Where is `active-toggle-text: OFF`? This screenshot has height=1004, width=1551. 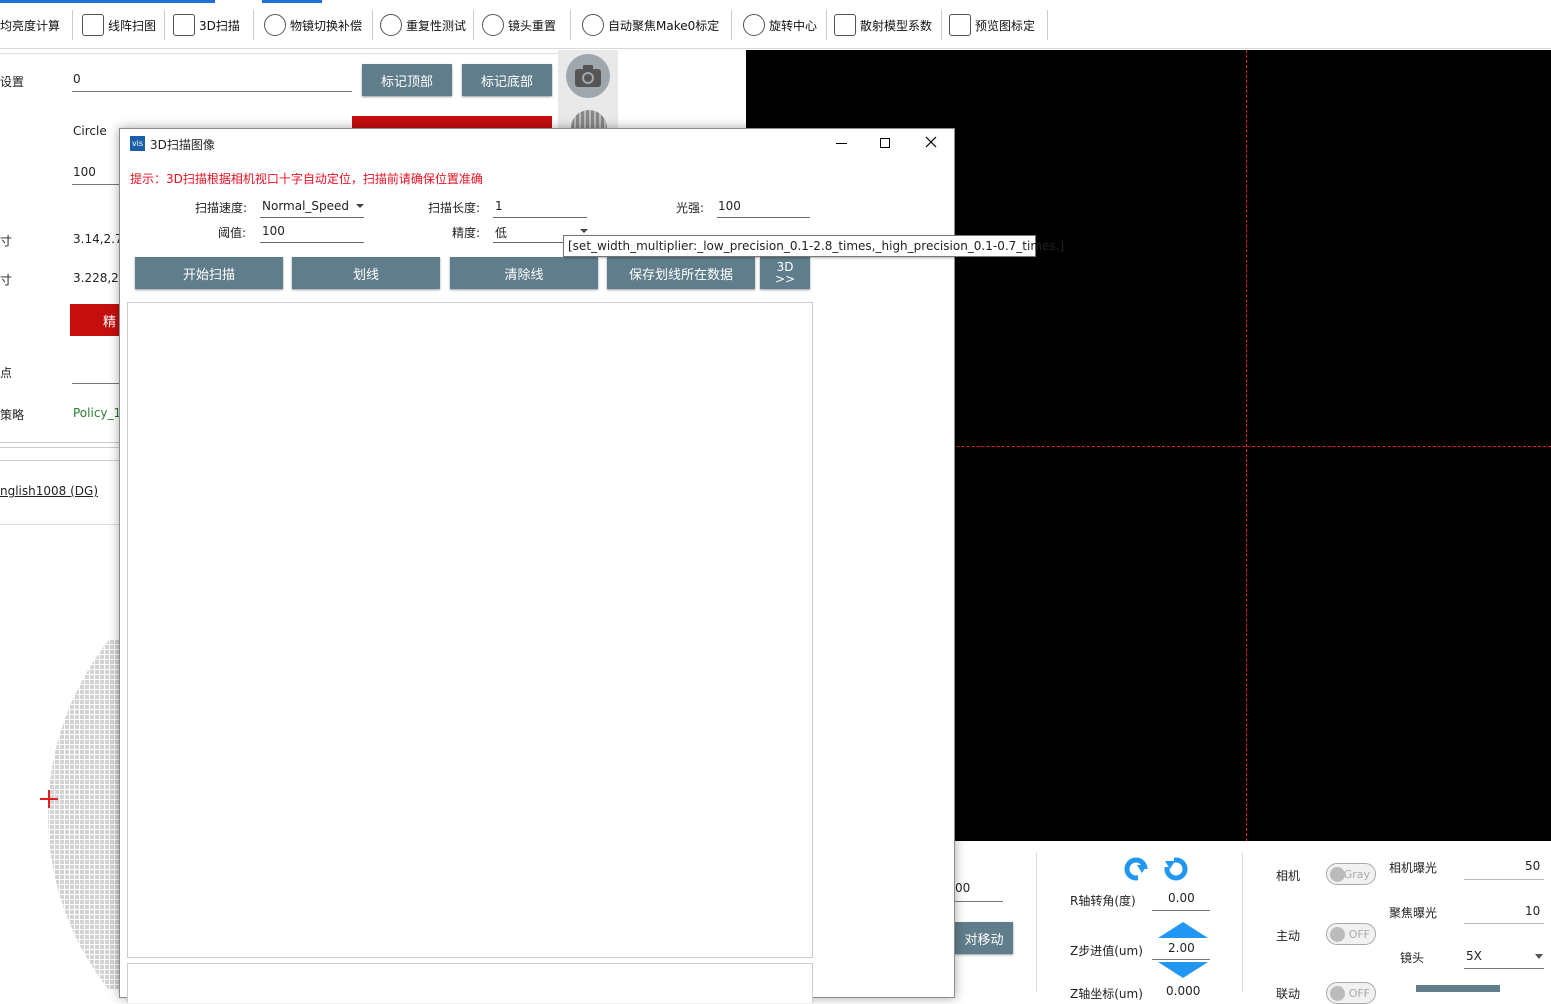
active-toggle-text: OFF is located at coordinates (1359, 934).